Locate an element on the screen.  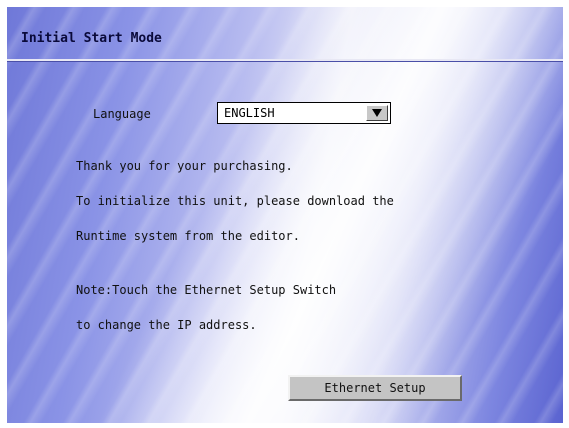
note-line-2: to change the IP address. is located at coordinates (166, 325).